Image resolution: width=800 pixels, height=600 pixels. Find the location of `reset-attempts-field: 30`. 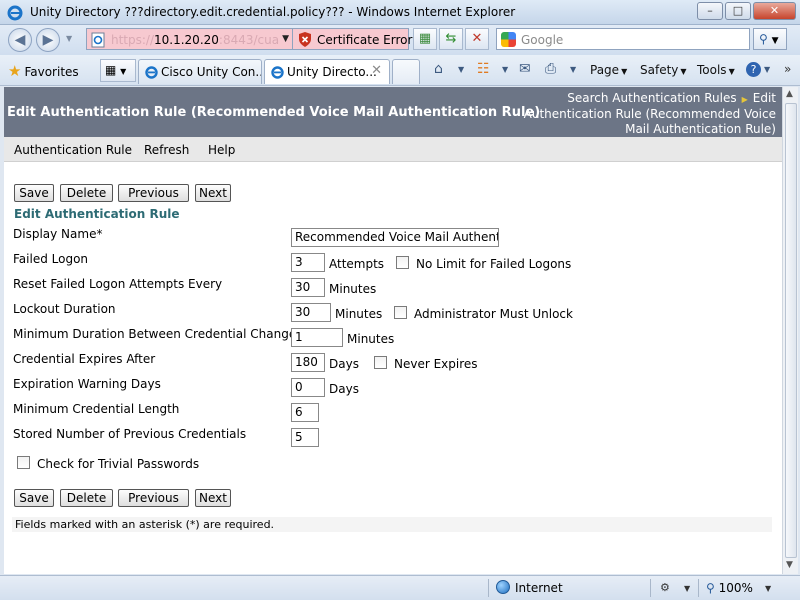

reset-attempts-field: 30 is located at coordinates (308, 287).